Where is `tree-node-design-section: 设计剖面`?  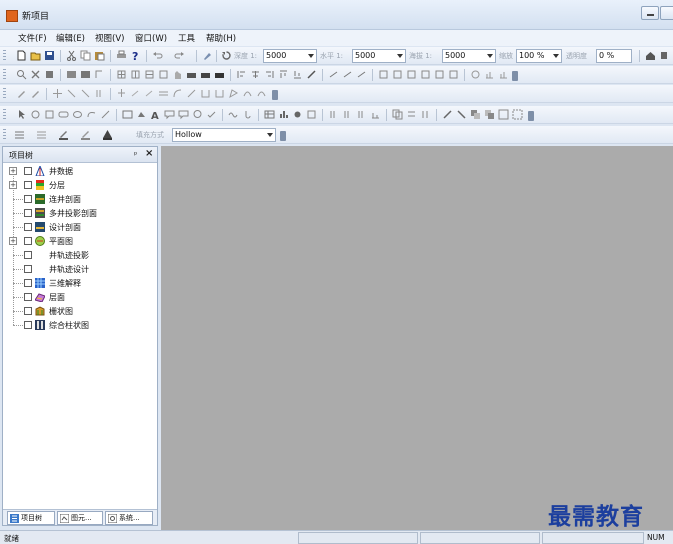 tree-node-design-section: 设计剖面 is located at coordinates (80, 227).